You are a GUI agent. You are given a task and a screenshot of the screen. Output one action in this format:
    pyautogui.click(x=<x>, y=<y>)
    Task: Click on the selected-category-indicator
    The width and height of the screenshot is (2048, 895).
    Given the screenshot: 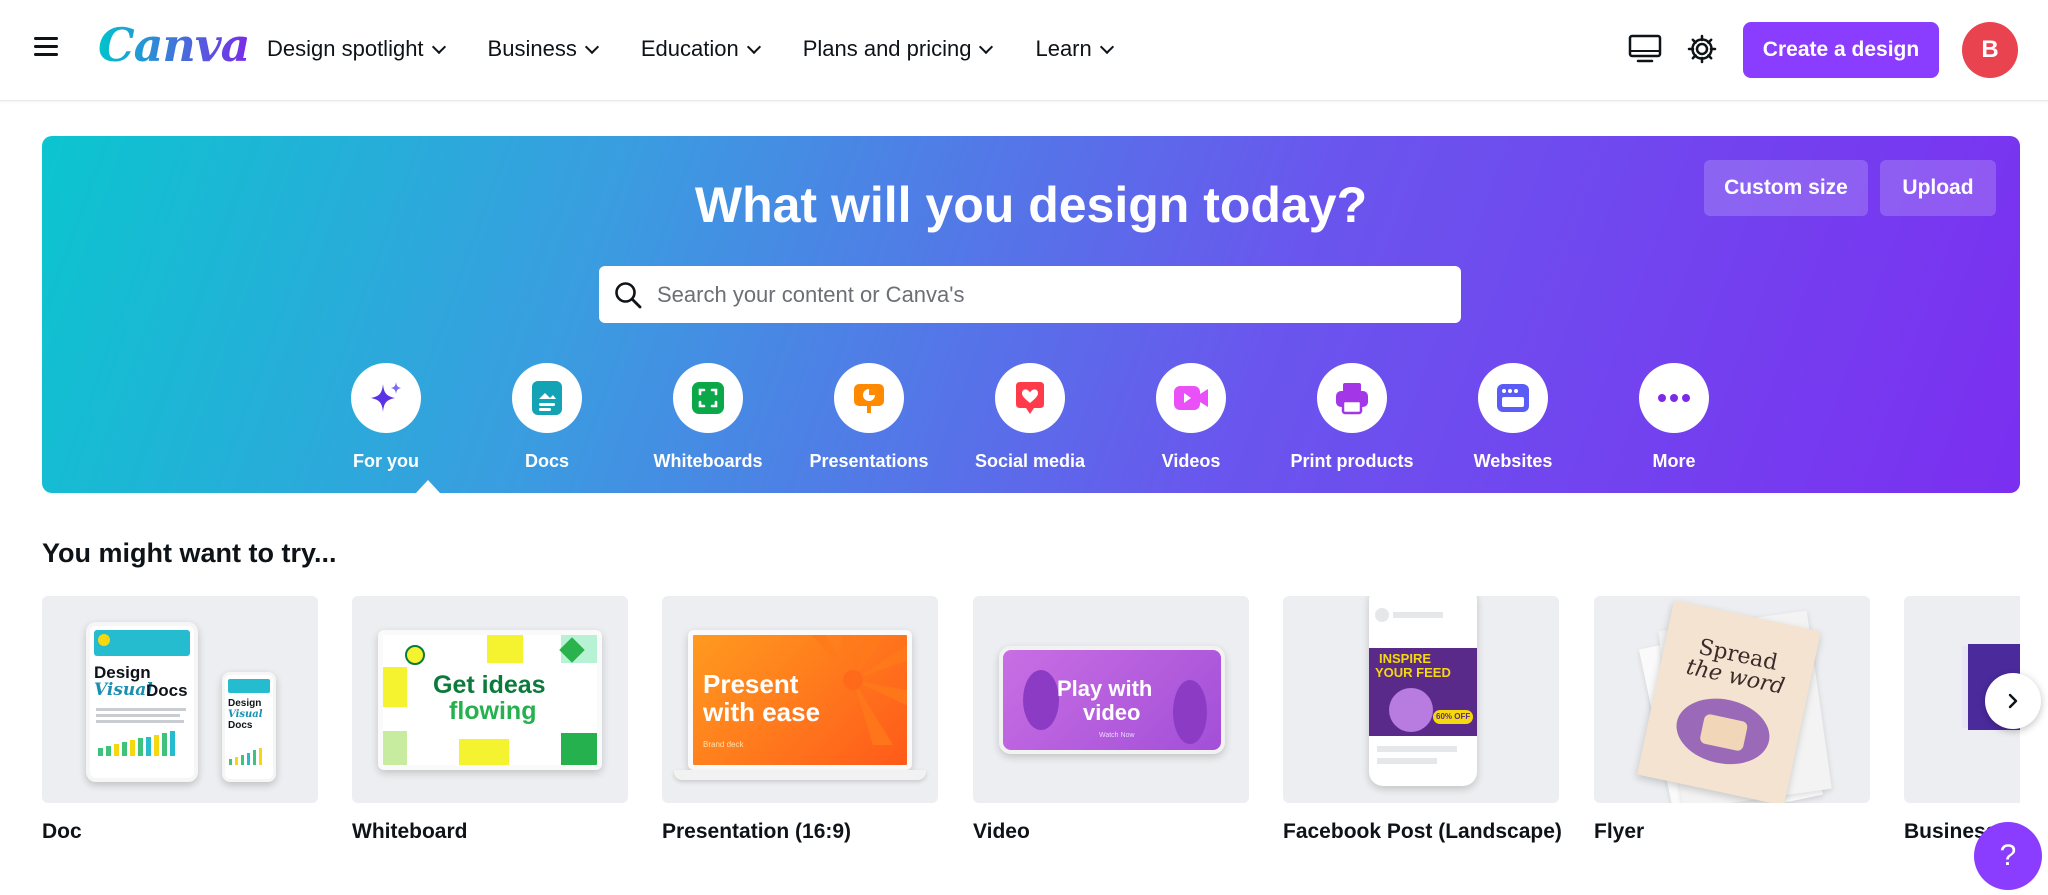 What is the action you would take?
    pyautogui.click(x=428, y=486)
    